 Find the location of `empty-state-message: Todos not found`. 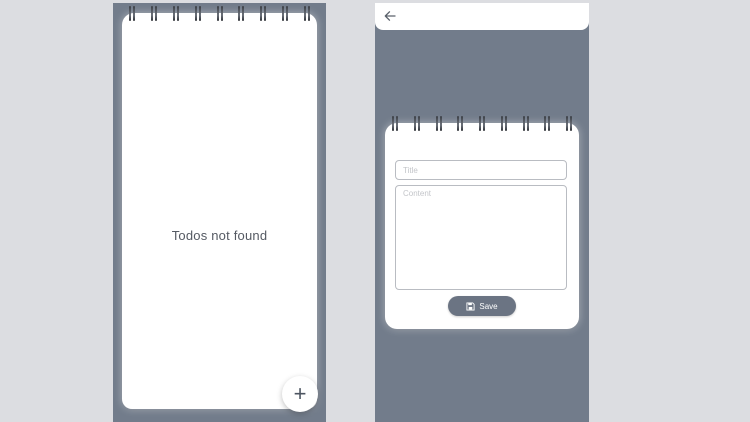

empty-state-message: Todos not found is located at coordinates (219, 235).